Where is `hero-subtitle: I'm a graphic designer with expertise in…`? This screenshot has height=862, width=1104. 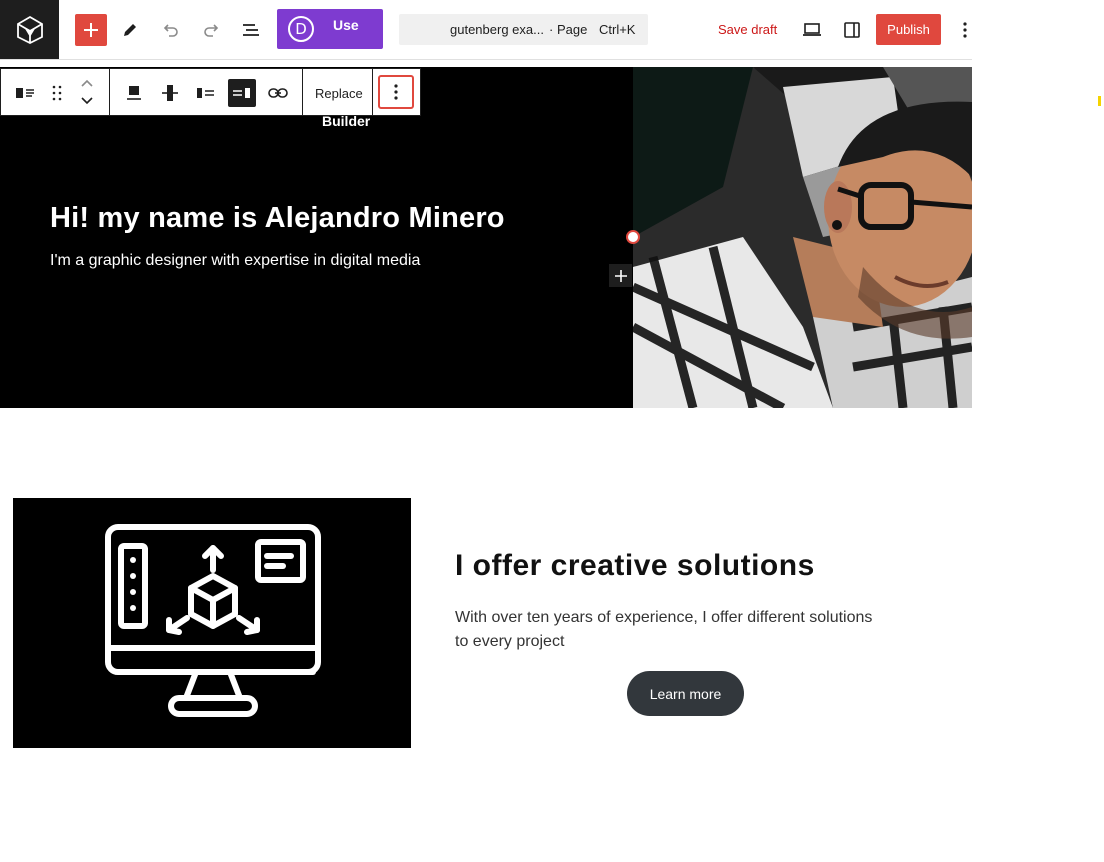
hero-subtitle: I'm a graphic designer with expertise in… is located at coordinates (235, 261).